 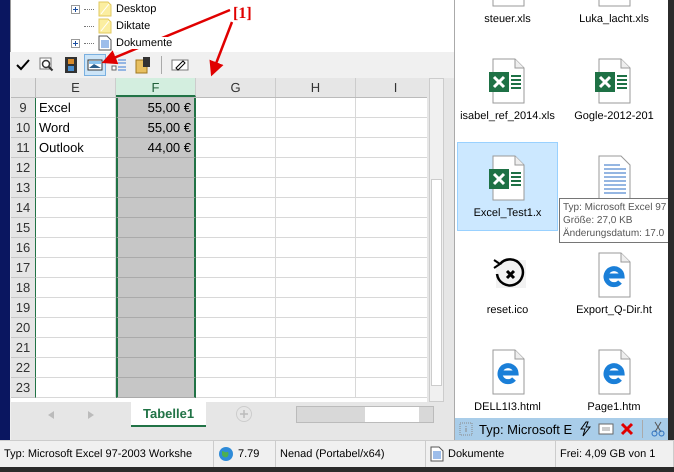 I want to click on annotation-label: [1], so click(x=242, y=14).